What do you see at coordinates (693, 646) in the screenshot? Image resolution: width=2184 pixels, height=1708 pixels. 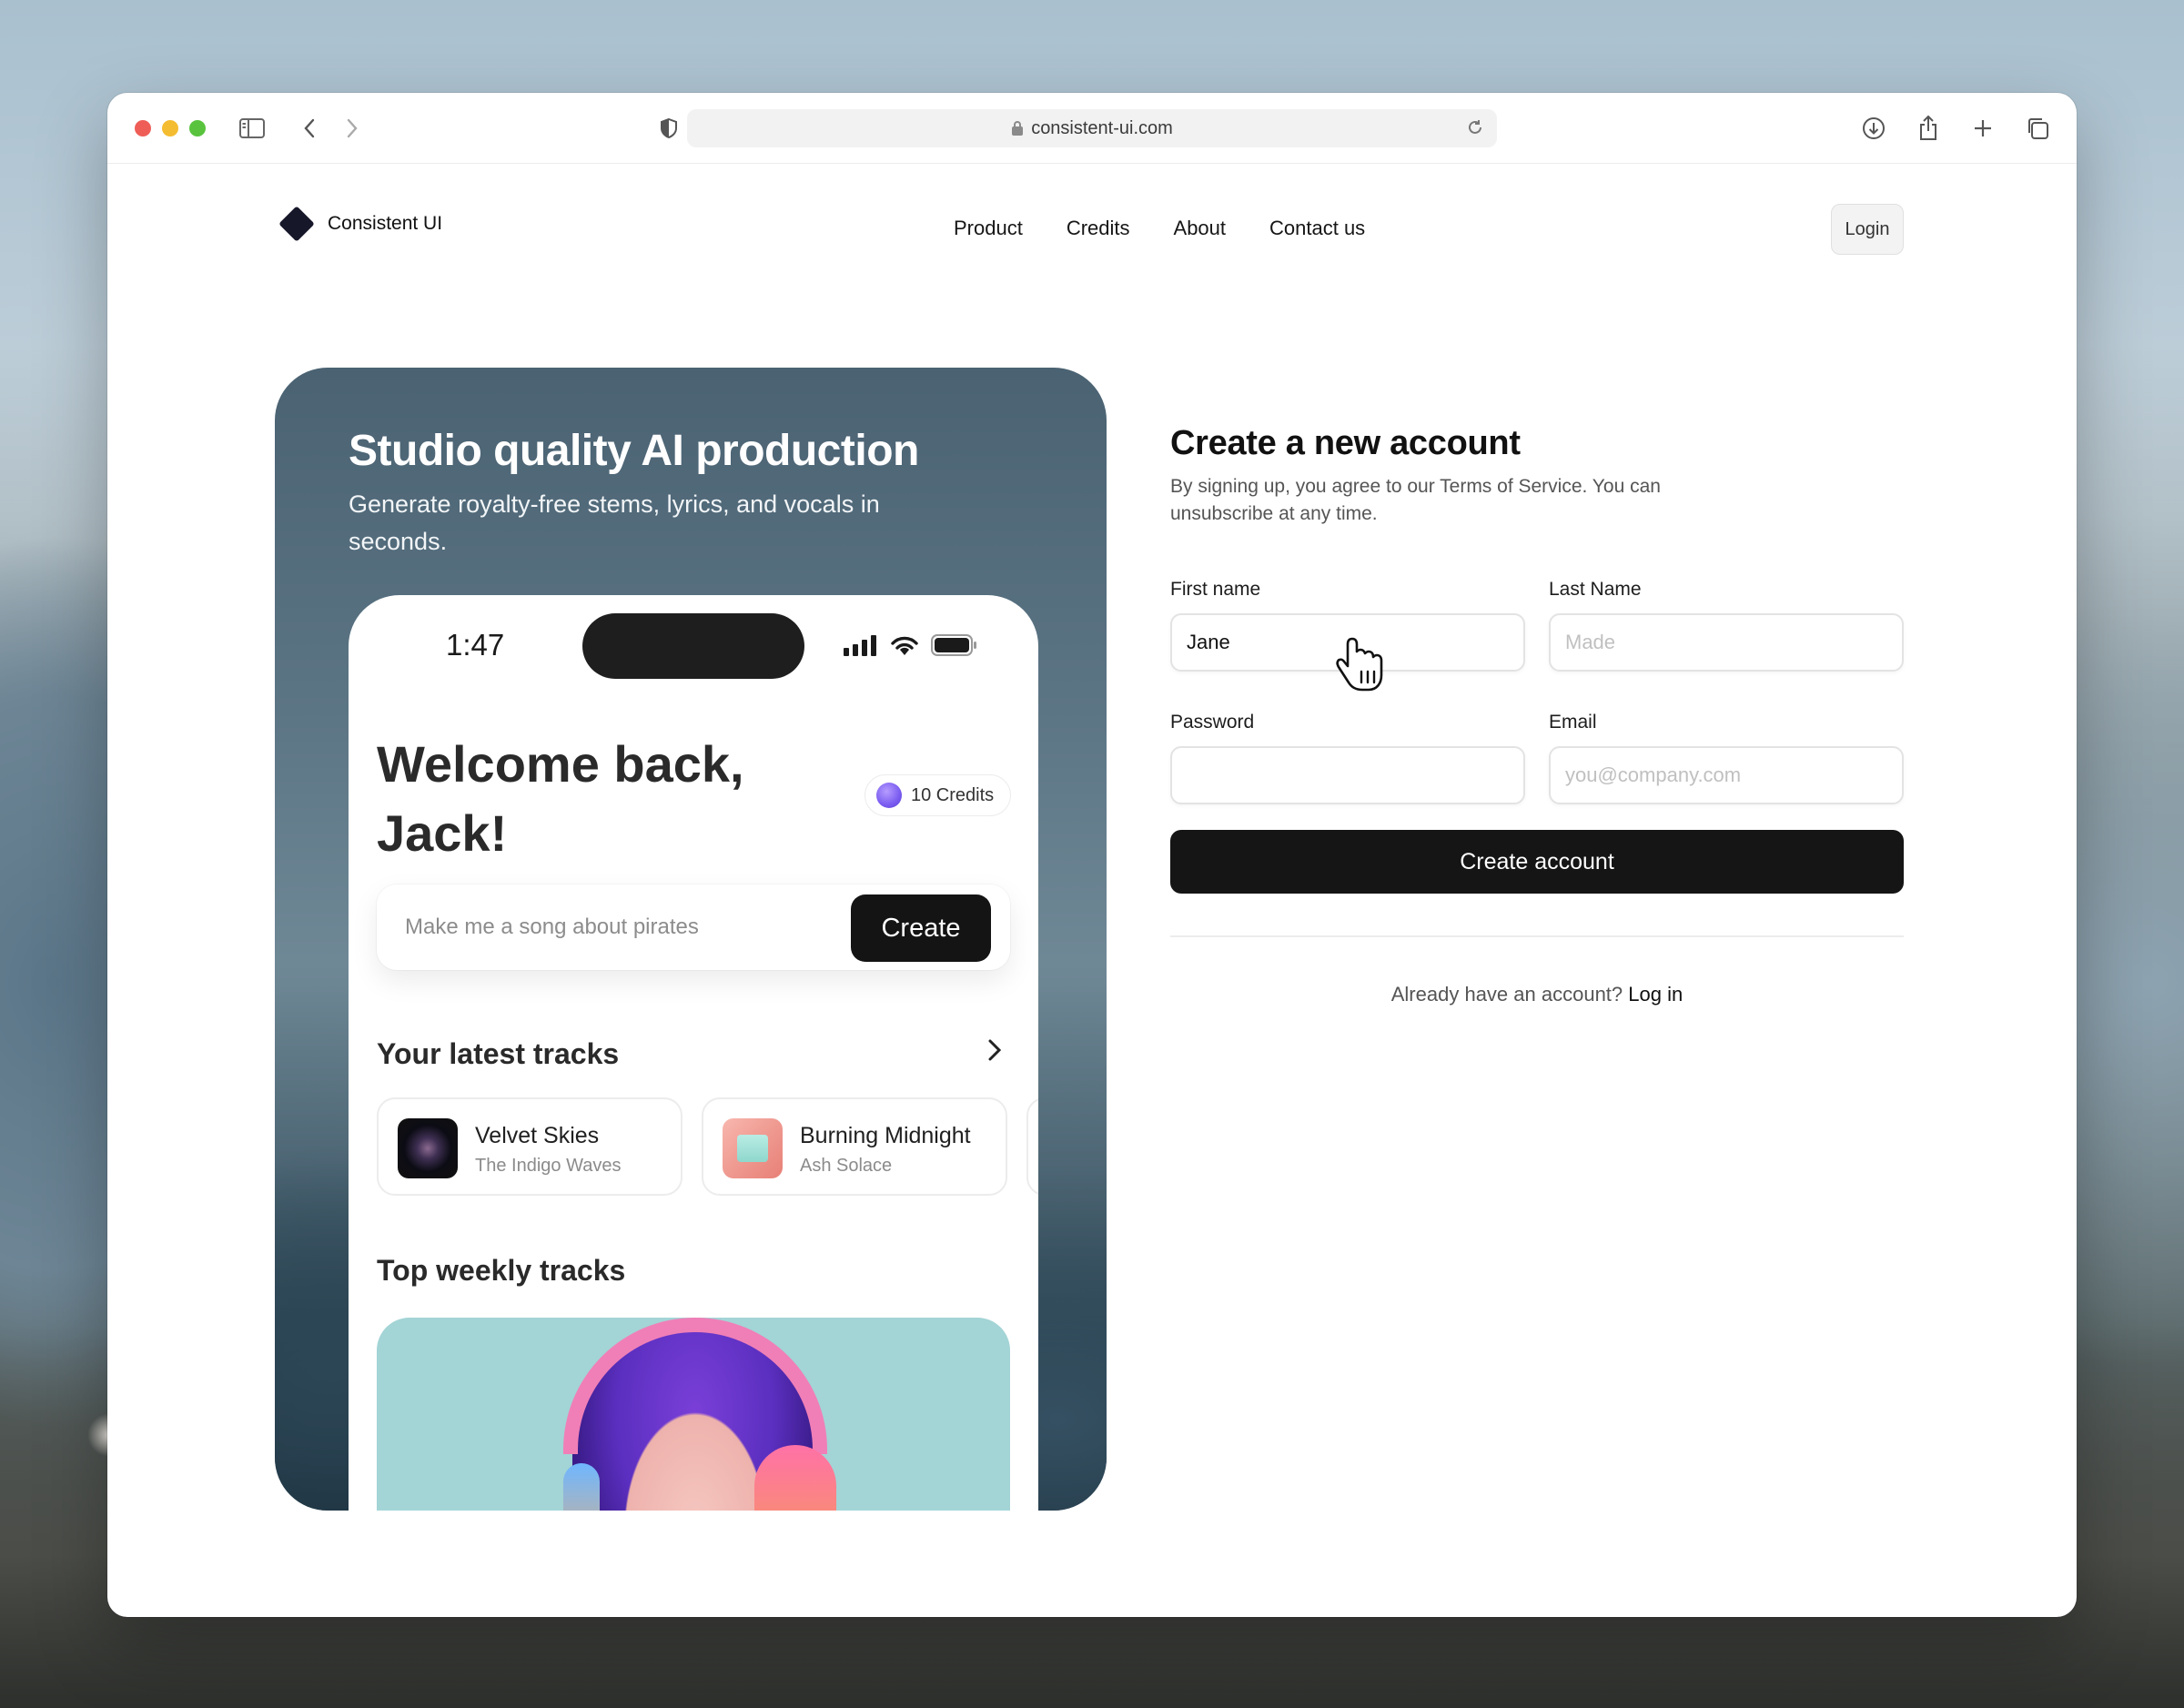 I see `dynamic-island` at bounding box center [693, 646].